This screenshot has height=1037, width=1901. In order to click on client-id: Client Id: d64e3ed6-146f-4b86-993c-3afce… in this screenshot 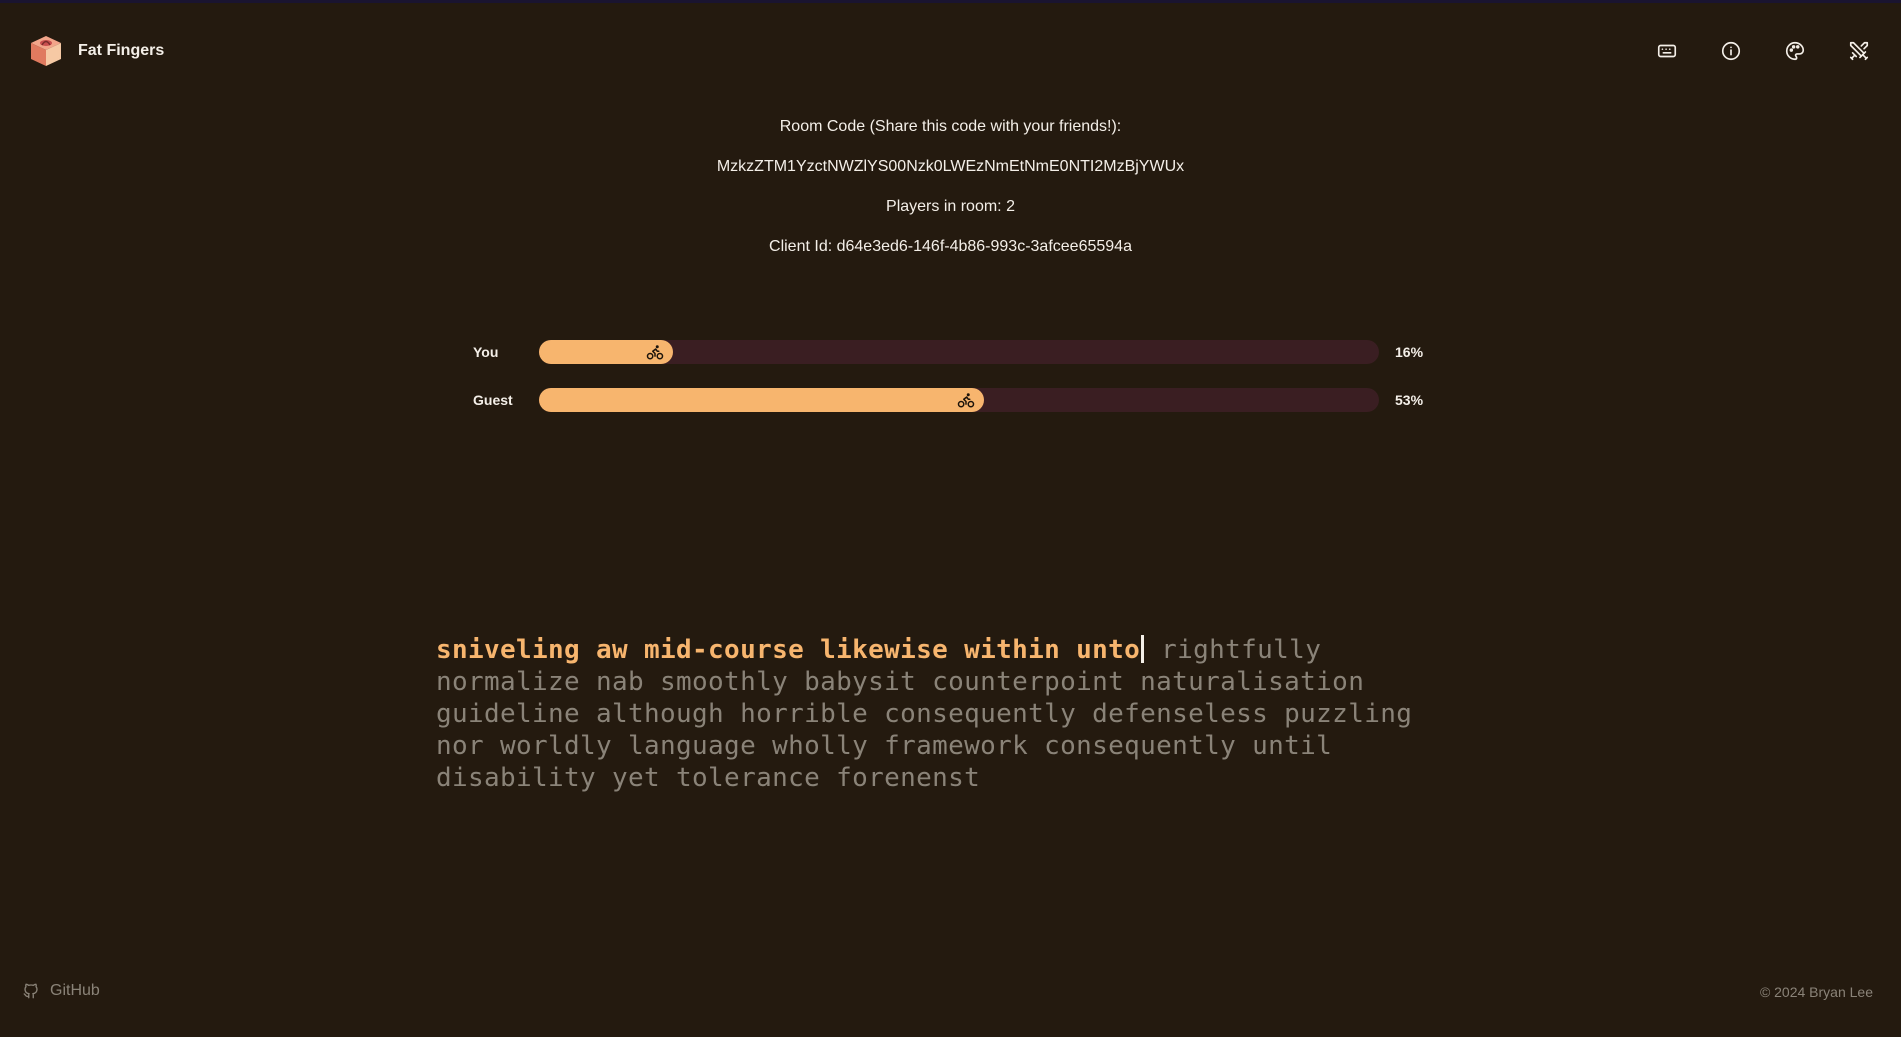, I will do `click(950, 246)`.